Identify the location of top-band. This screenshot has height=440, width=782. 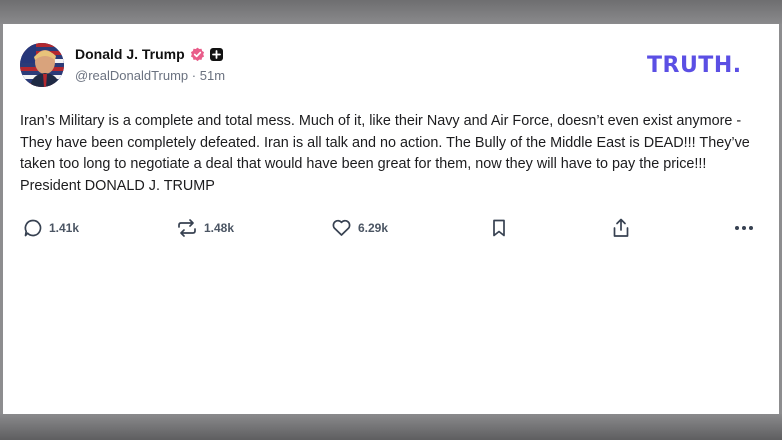
(391, 12).